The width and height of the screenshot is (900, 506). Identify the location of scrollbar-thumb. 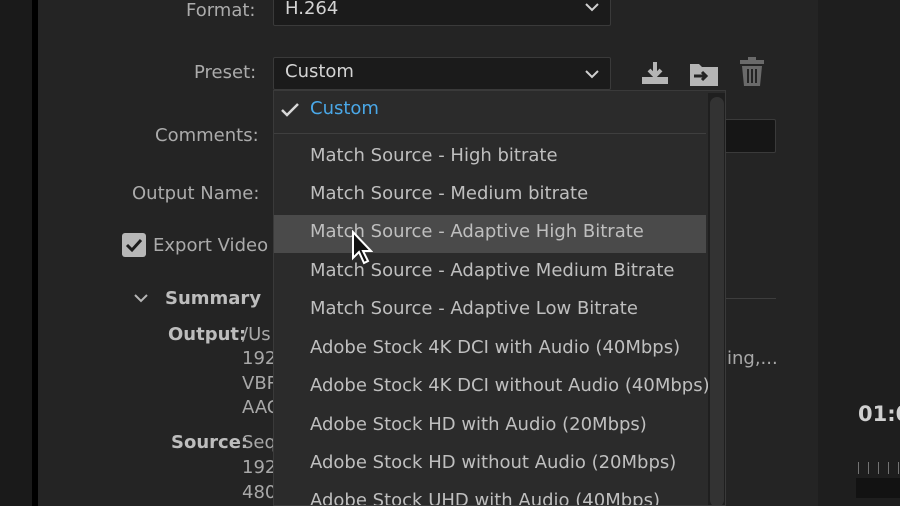
(717, 301).